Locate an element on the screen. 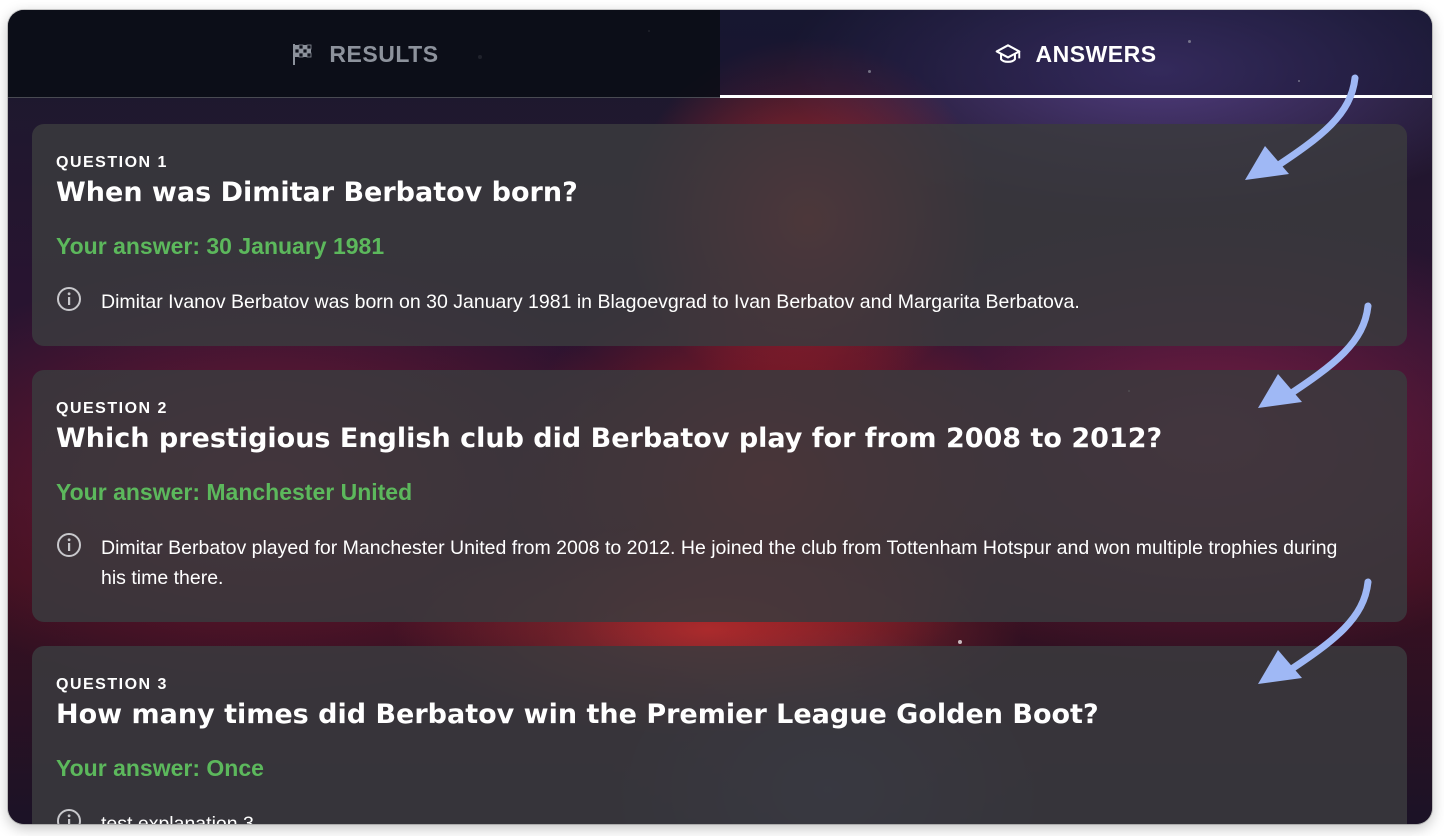 This screenshot has height=836, width=1444. your-answer: Your answer: Manchester United is located at coordinates (234, 492).